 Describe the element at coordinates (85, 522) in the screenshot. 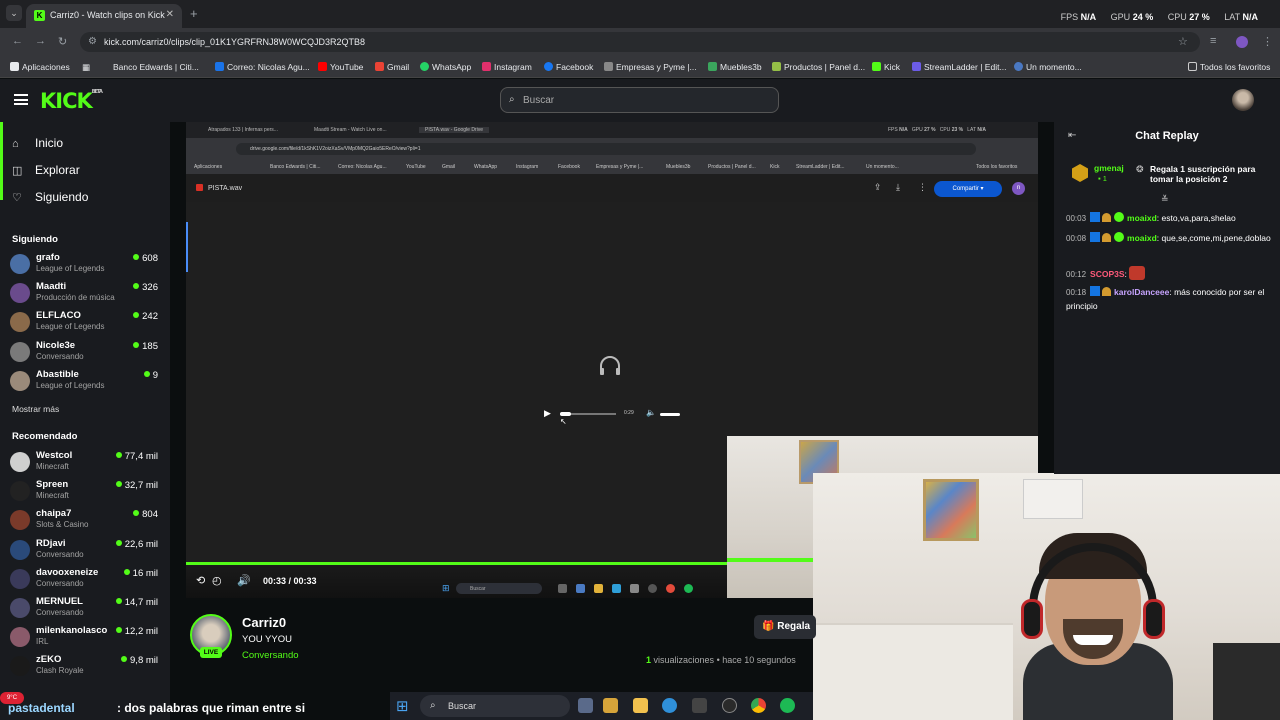

I see `sidebar-channel: chaipa7 Slots & Casino 804` at that location.